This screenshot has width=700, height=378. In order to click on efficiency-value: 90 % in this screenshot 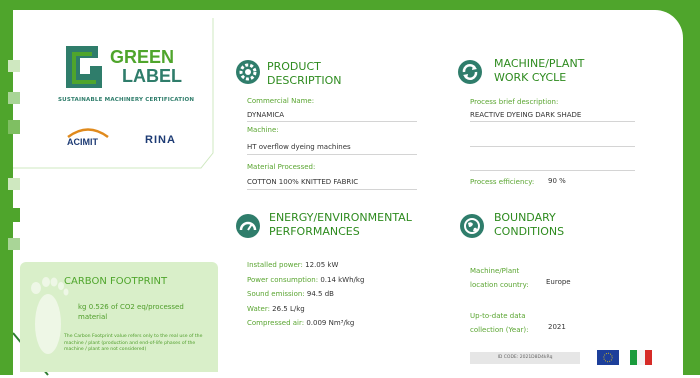, I will do `click(557, 181)`.